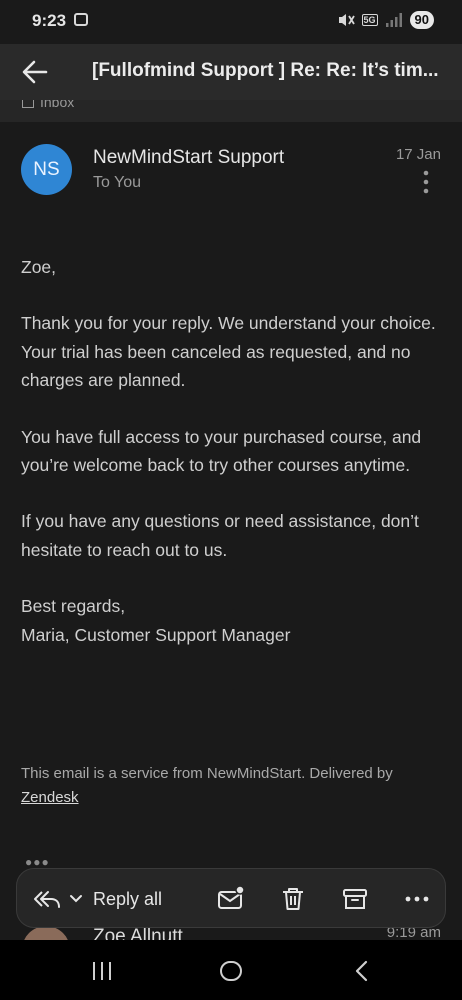  Describe the element at coordinates (117, 183) in the screenshot. I see `recipient-line: To You` at that location.